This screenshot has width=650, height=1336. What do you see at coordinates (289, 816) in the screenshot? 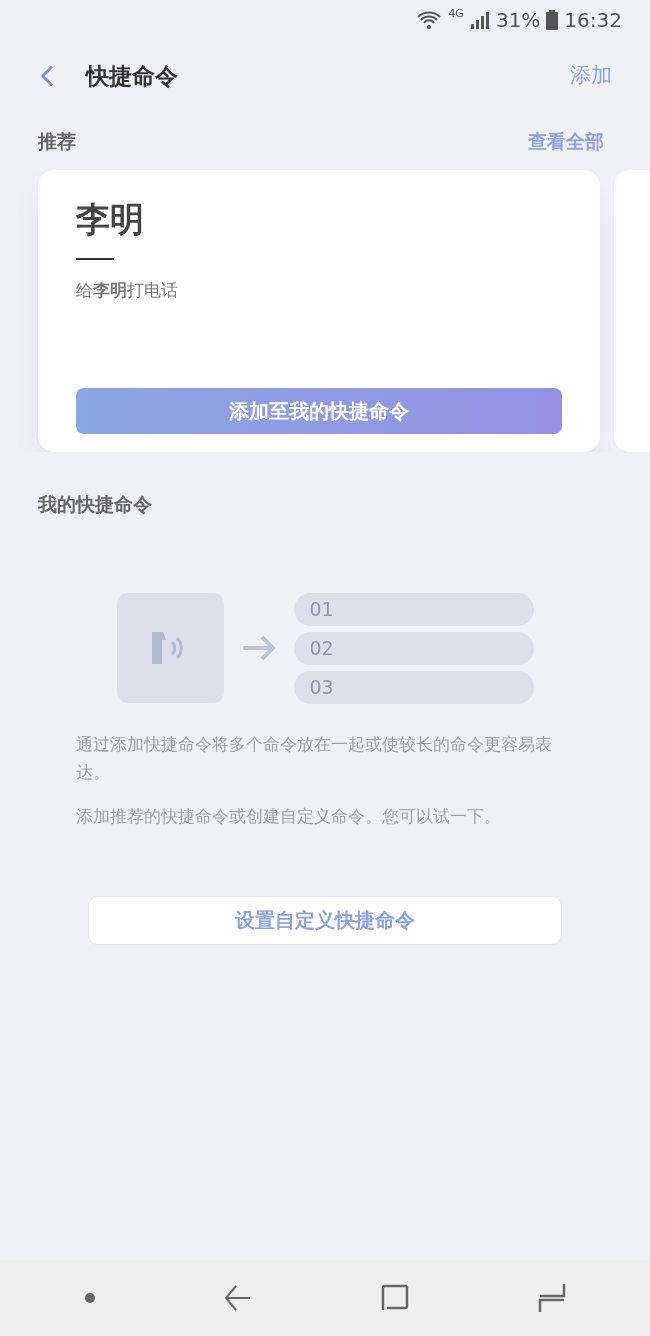
I see `description-text: 添加推荐的快捷命令或创建自定义命令。您可以试一下。` at bounding box center [289, 816].